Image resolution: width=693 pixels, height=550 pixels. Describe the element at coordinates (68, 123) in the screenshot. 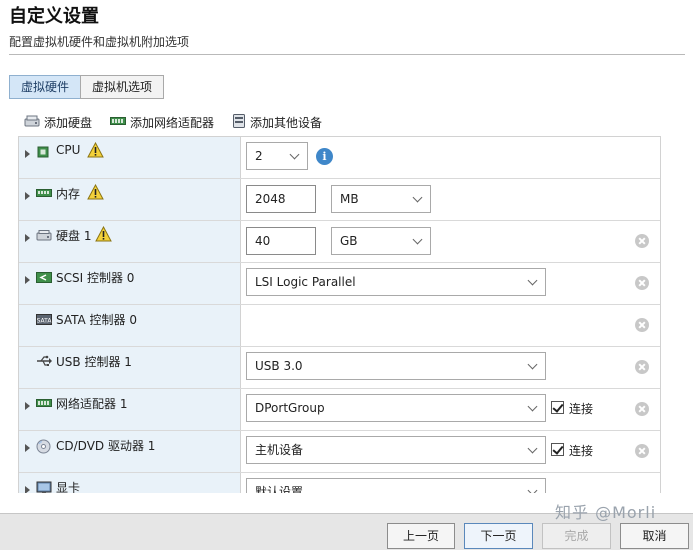

I see `add-hard-disk-label: 添加硬盘` at that location.